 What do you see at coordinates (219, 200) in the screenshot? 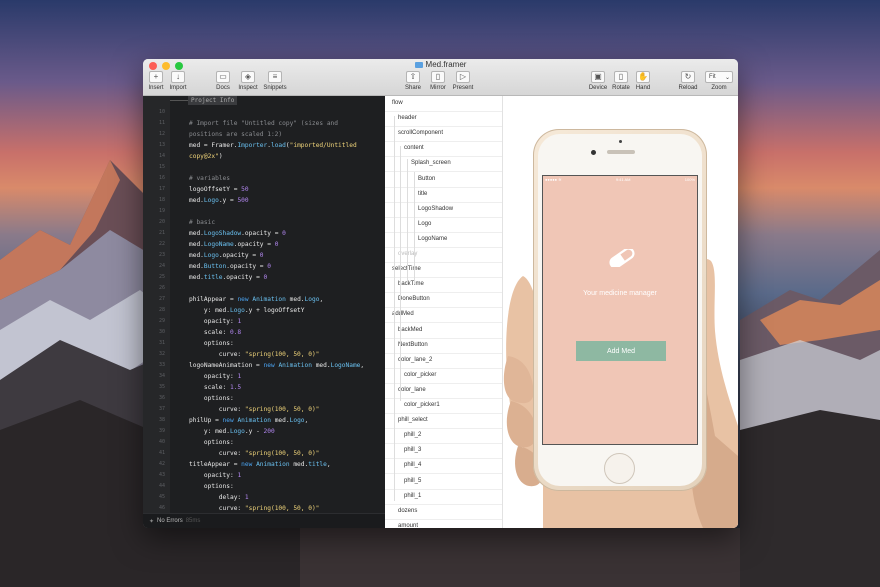
I see `code-line: med.Logo.y = 500` at bounding box center [219, 200].